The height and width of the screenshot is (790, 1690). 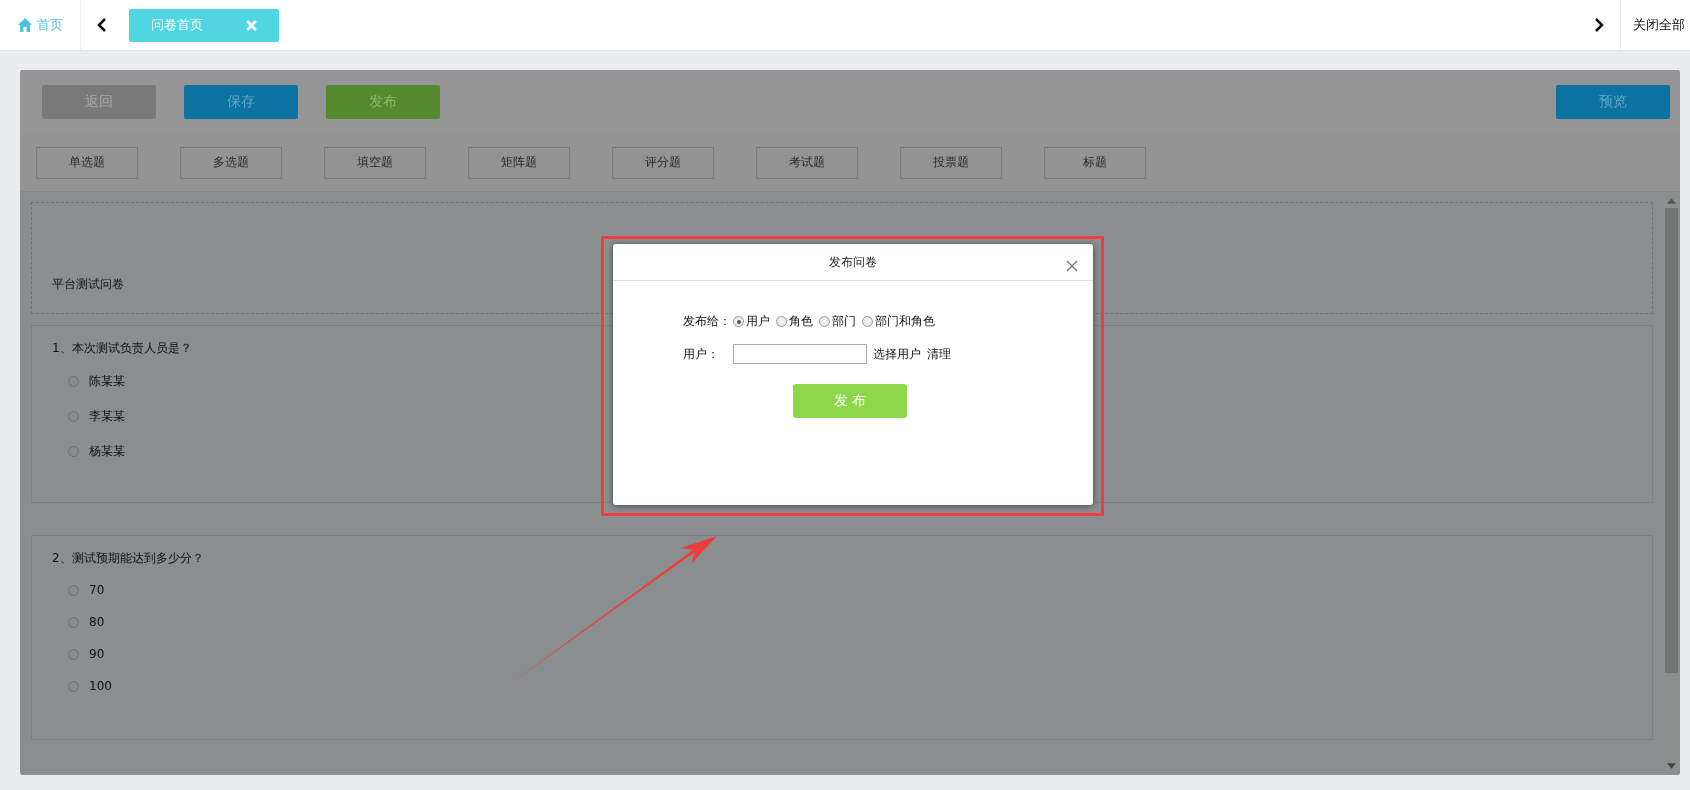 I want to click on question-type-button: 单选题, so click(x=87, y=162).